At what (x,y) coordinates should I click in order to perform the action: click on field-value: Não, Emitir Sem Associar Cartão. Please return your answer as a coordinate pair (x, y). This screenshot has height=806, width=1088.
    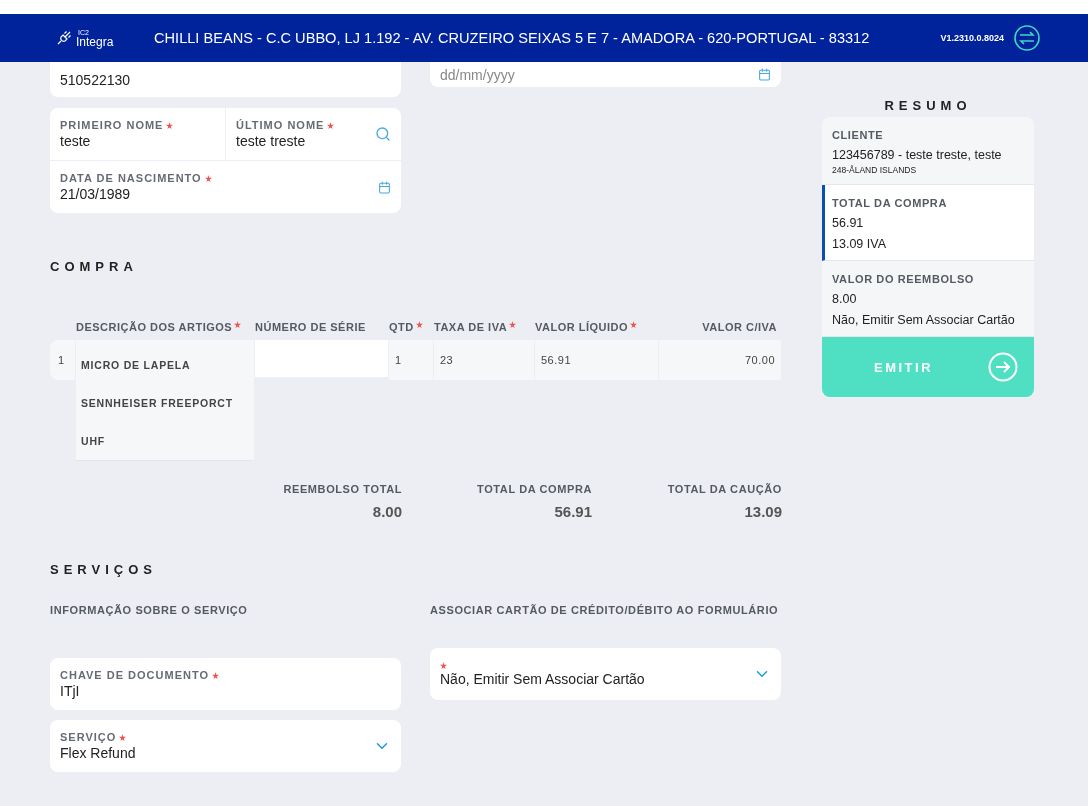
    Looking at the image, I should click on (542, 678).